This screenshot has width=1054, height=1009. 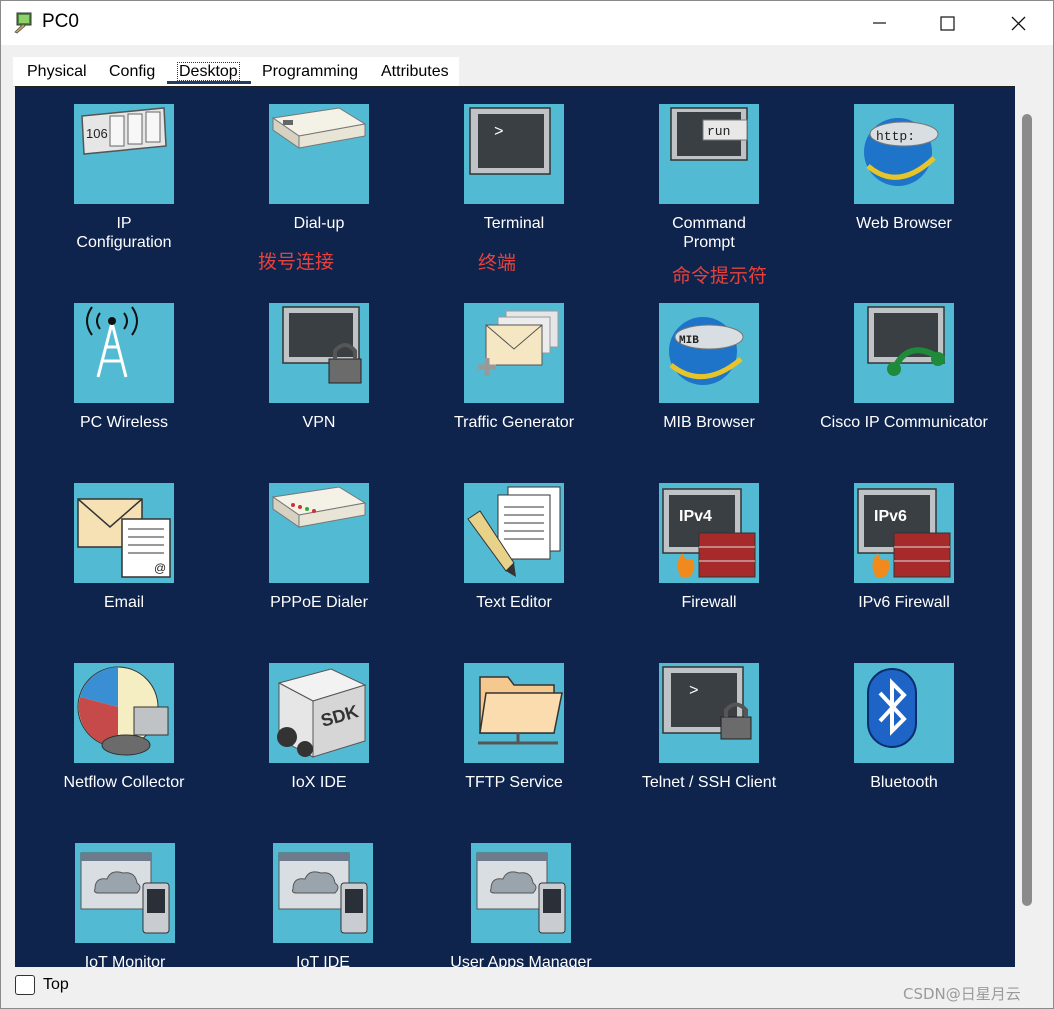 What do you see at coordinates (514, 602) in the screenshot?
I see `app-label: Text Editor` at bounding box center [514, 602].